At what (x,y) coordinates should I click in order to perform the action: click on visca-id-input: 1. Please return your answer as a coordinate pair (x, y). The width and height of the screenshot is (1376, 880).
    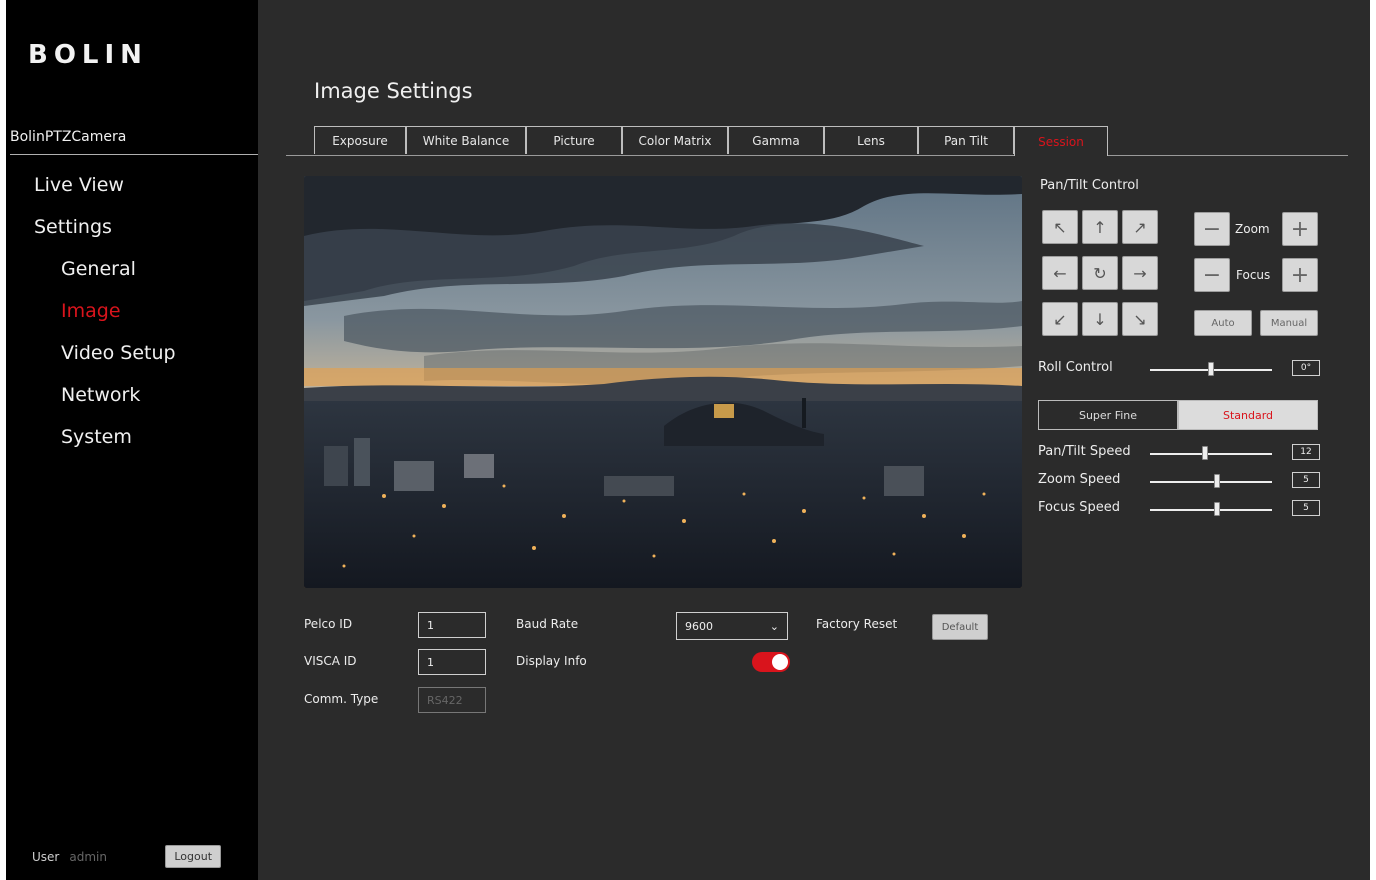
    Looking at the image, I should click on (452, 662).